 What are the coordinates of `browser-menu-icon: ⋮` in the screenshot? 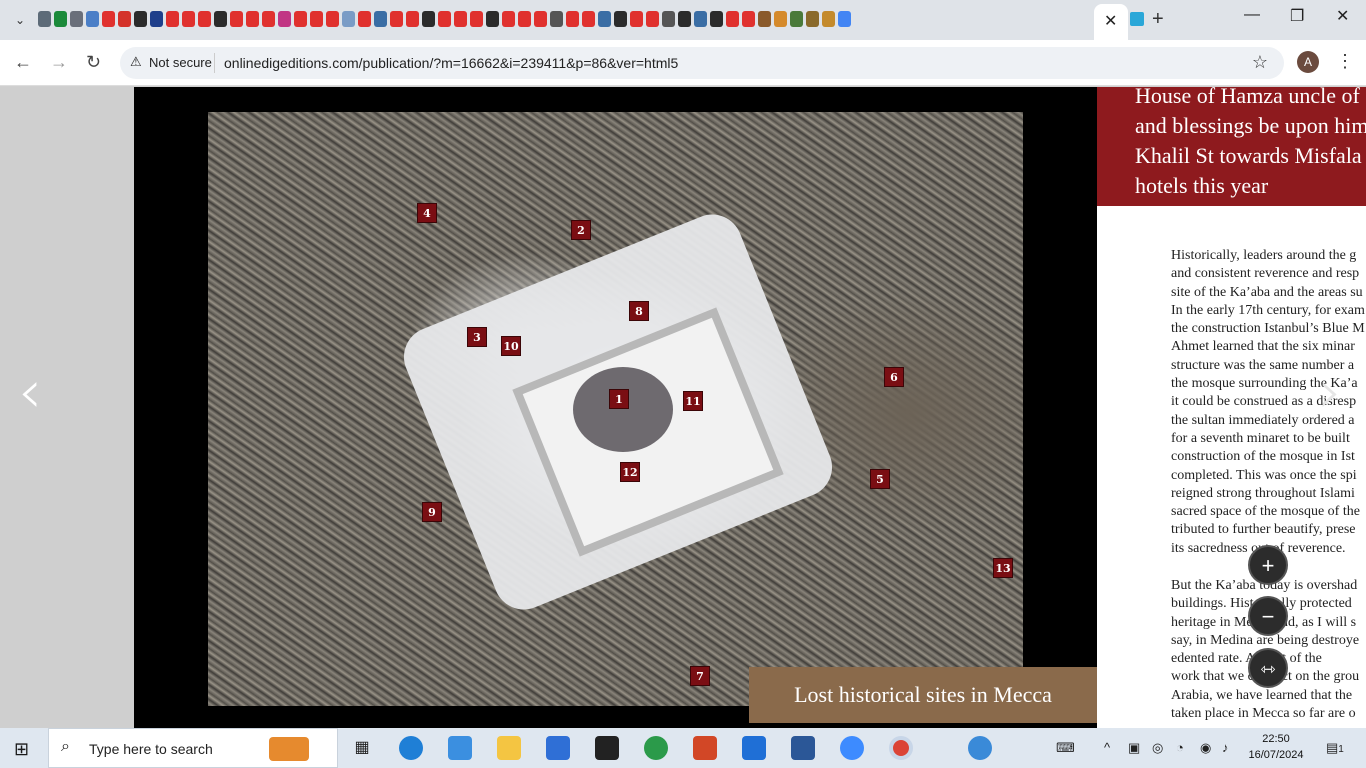 It's located at (1345, 61).